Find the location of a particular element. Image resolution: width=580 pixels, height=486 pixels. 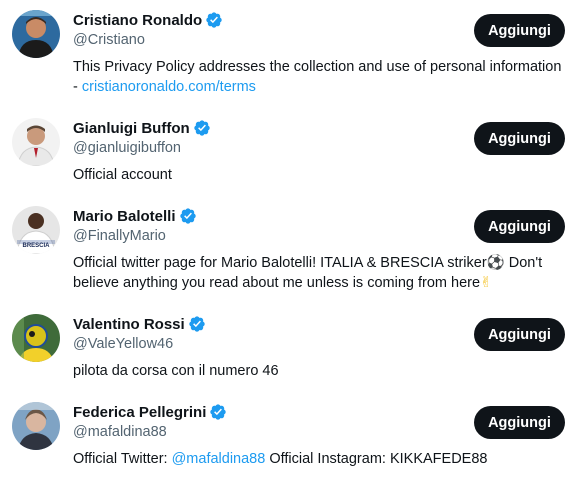

user-bio: Official account is located at coordinates (122, 175).